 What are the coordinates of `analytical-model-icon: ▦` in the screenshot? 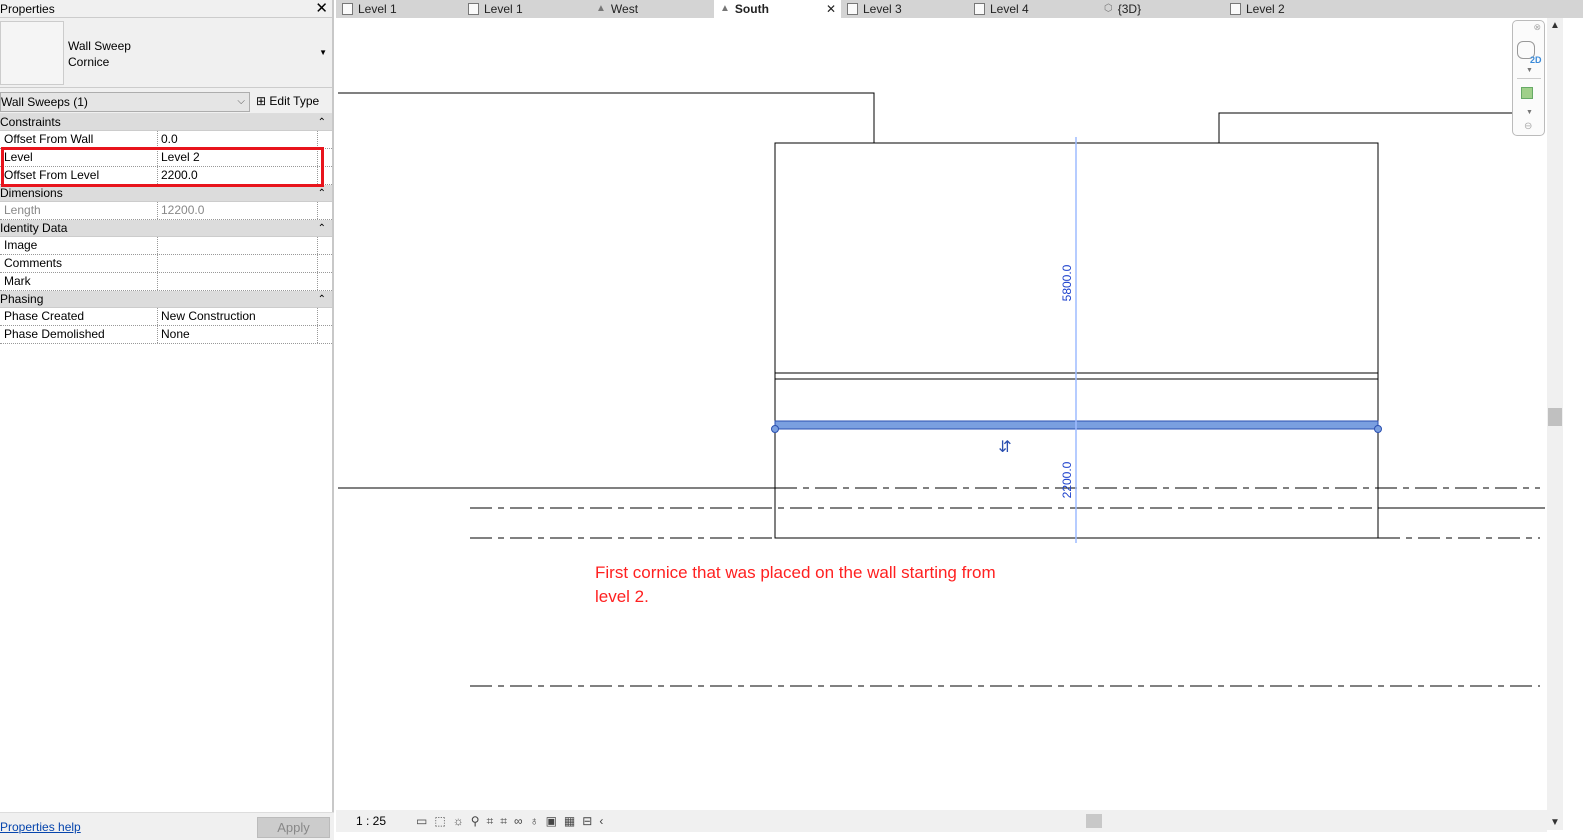 It's located at (569, 821).